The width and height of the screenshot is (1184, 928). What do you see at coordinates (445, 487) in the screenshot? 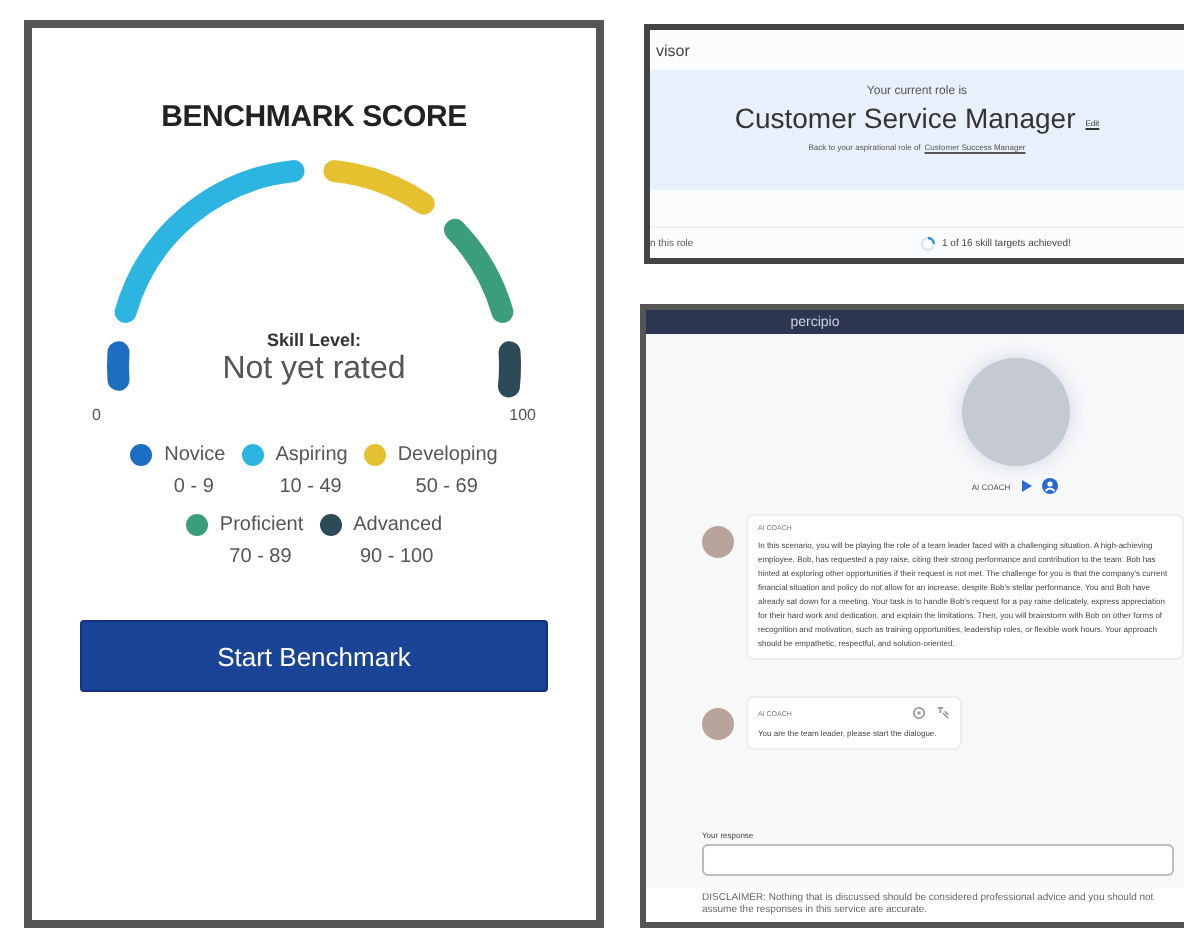
I see `legend-range: 50 - 69` at bounding box center [445, 487].